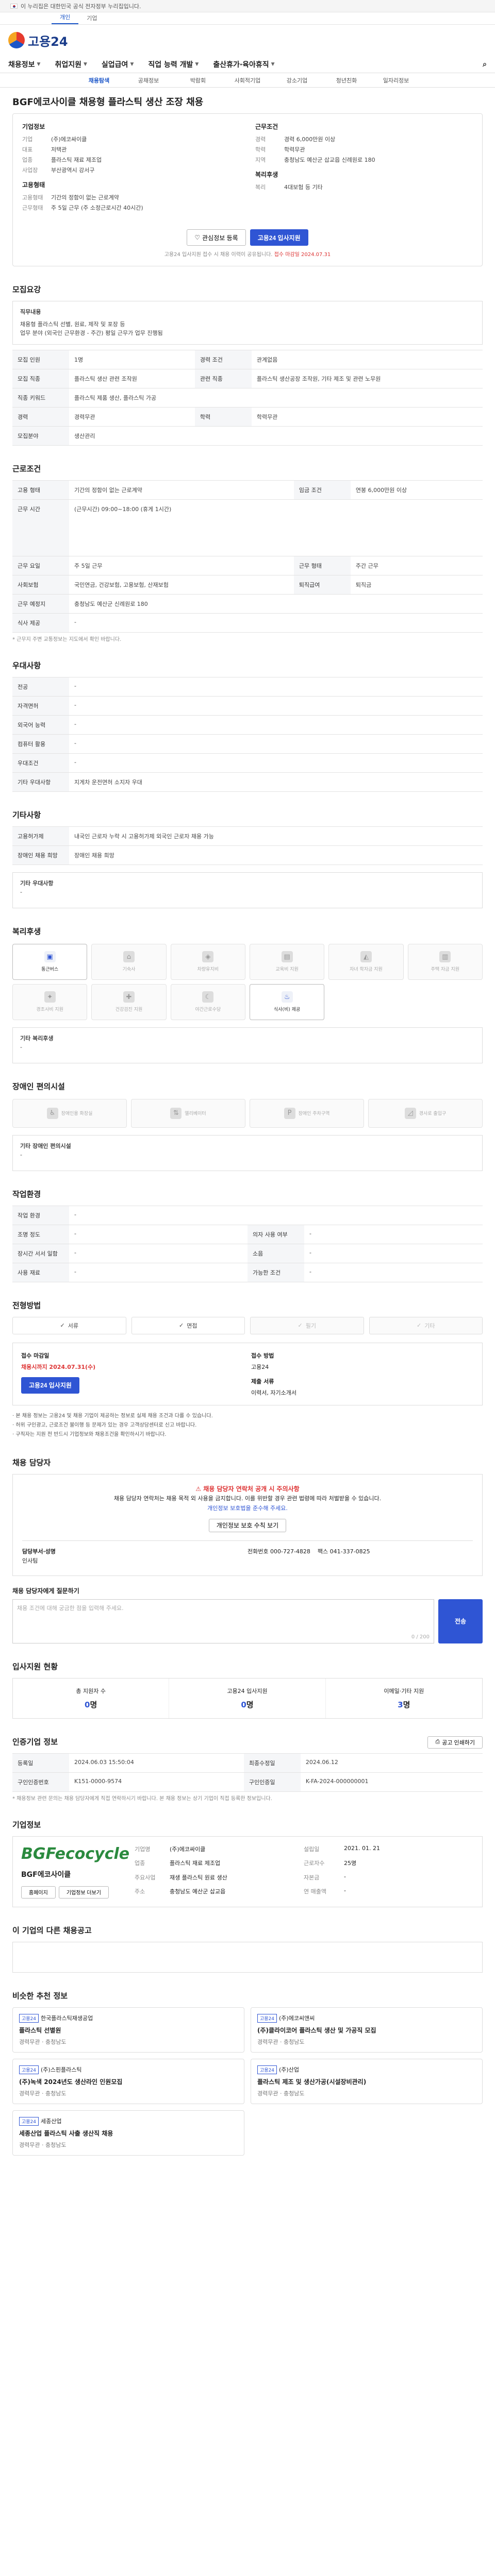 The height and width of the screenshot is (2576, 495). What do you see at coordinates (129, 961) in the screenshot?
I see `benefit-tile-dorm: ⌂ 기숙사` at bounding box center [129, 961].